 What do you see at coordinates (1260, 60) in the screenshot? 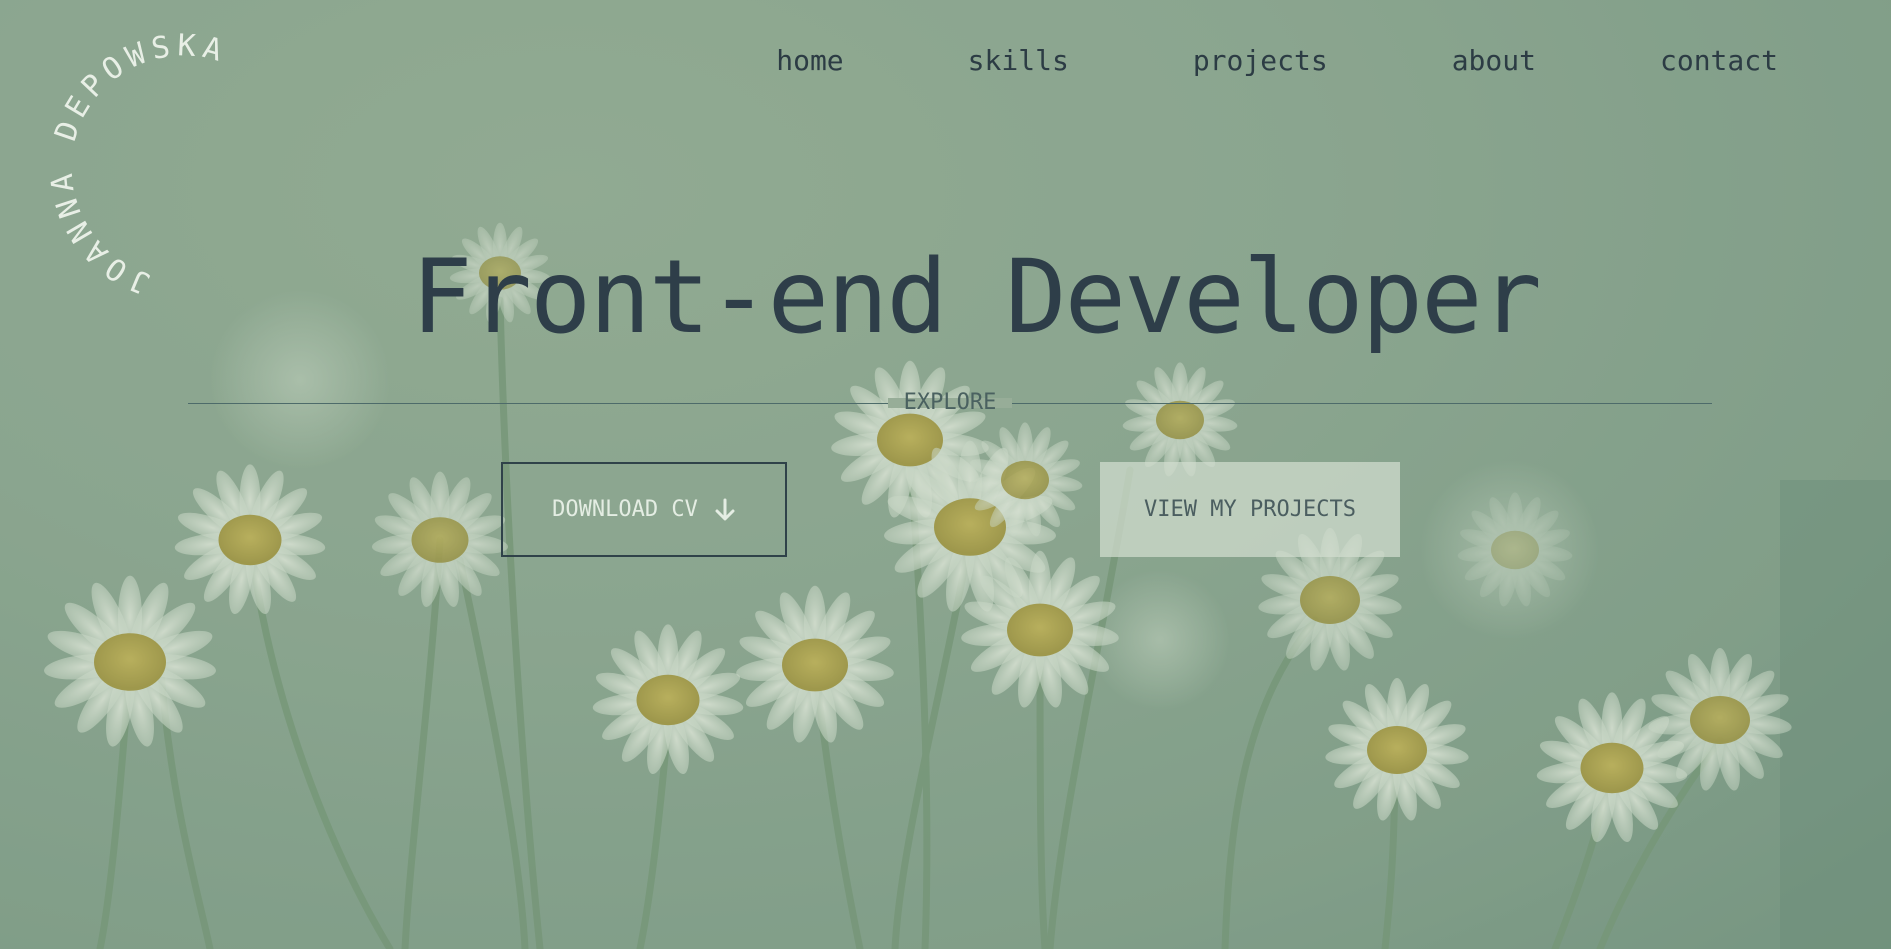
I see `nav-projects: projects` at bounding box center [1260, 60].